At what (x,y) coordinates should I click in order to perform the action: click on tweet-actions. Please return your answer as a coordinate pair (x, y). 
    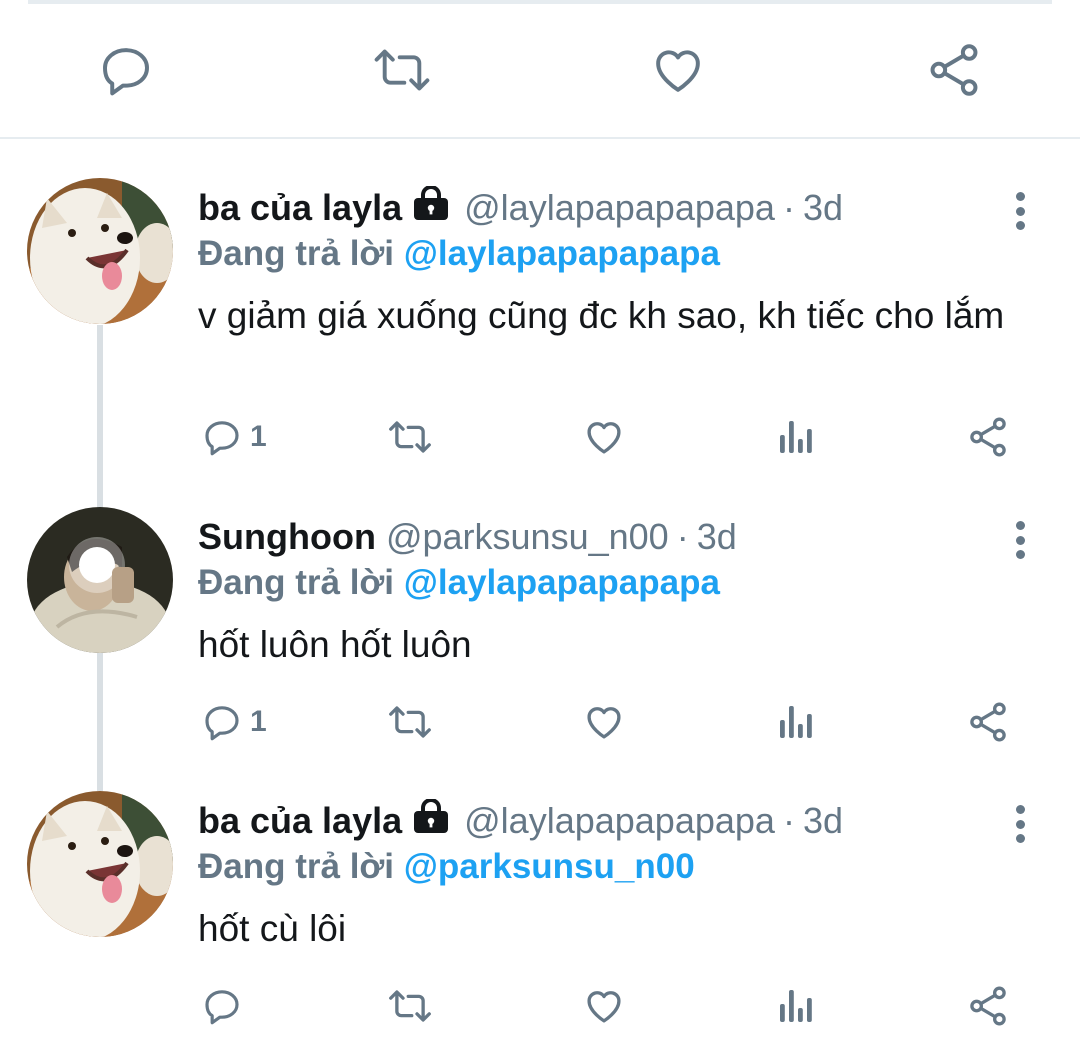
    Looking at the image, I should click on (608, 1006).